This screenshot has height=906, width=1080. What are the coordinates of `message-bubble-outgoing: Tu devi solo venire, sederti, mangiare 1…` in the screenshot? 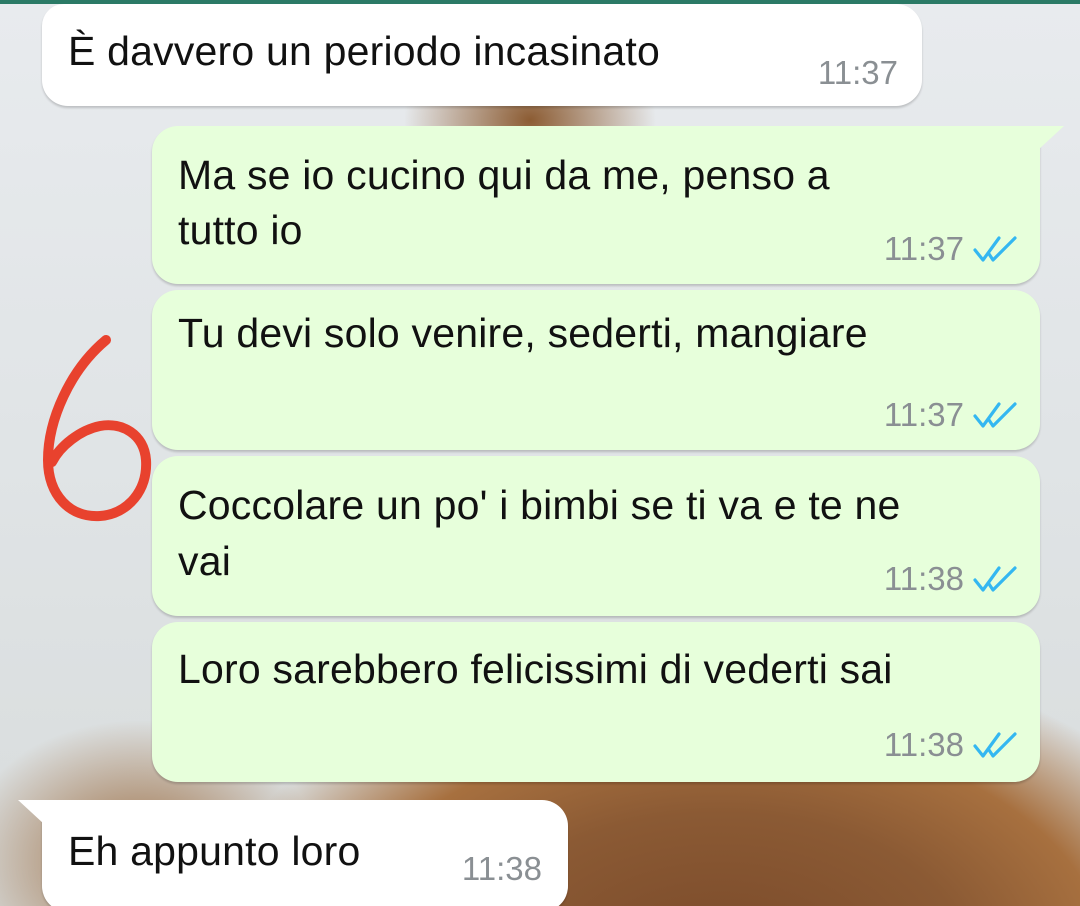 It's located at (596, 370).